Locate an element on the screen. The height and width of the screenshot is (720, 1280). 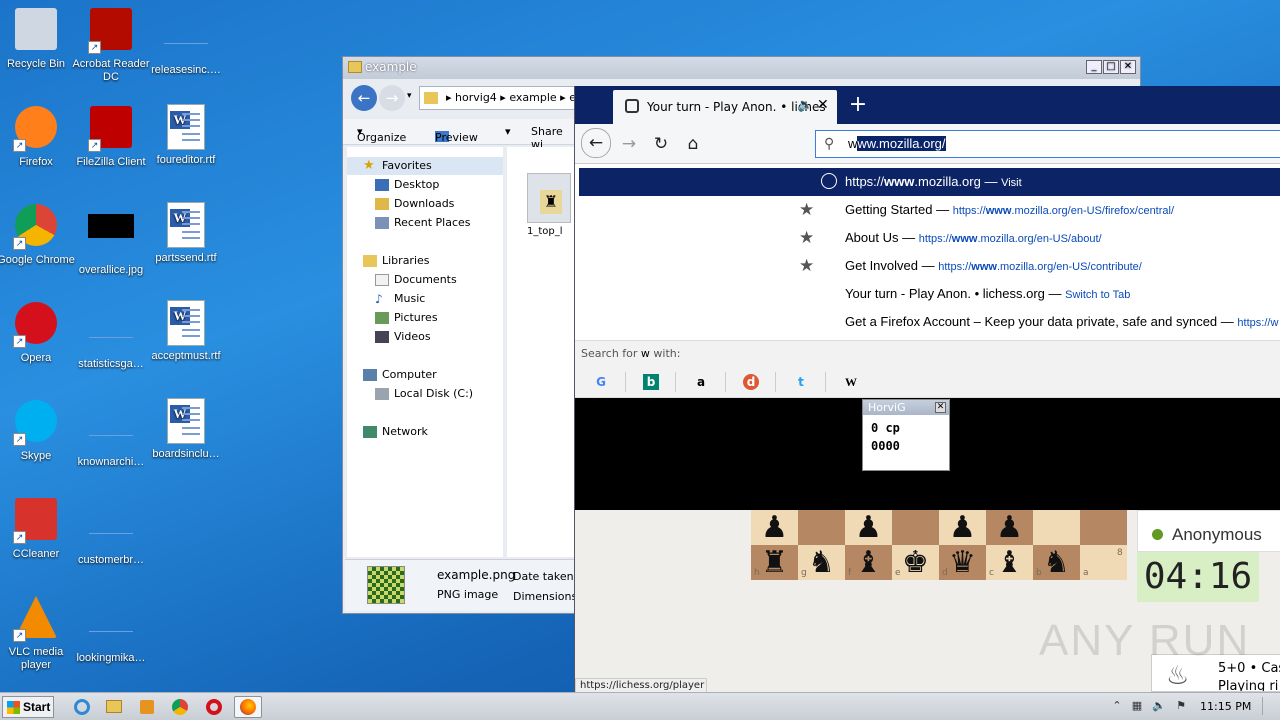
desktop-icon-google-chrome: ↗ Google Chrome is located at coordinates (38, 234).